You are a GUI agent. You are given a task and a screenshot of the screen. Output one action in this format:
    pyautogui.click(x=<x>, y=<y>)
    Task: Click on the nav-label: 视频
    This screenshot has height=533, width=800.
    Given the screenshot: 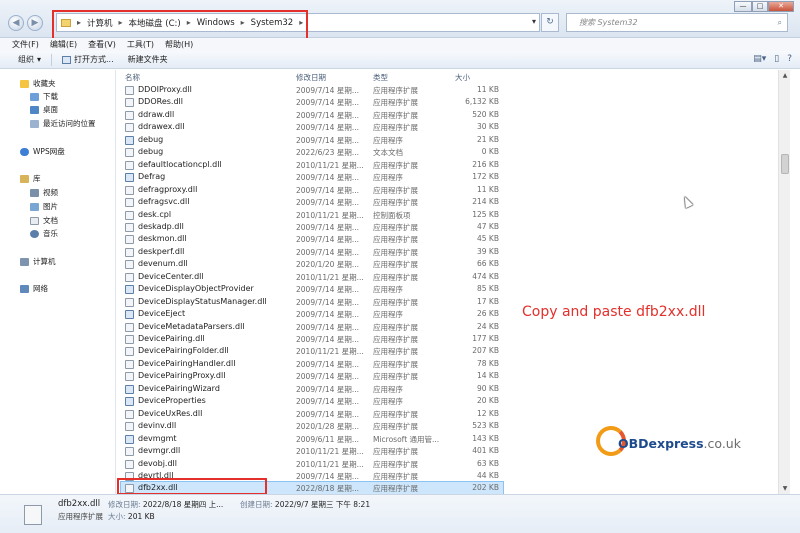 What is the action you would take?
    pyautogui.click(x=50, y=192)
    